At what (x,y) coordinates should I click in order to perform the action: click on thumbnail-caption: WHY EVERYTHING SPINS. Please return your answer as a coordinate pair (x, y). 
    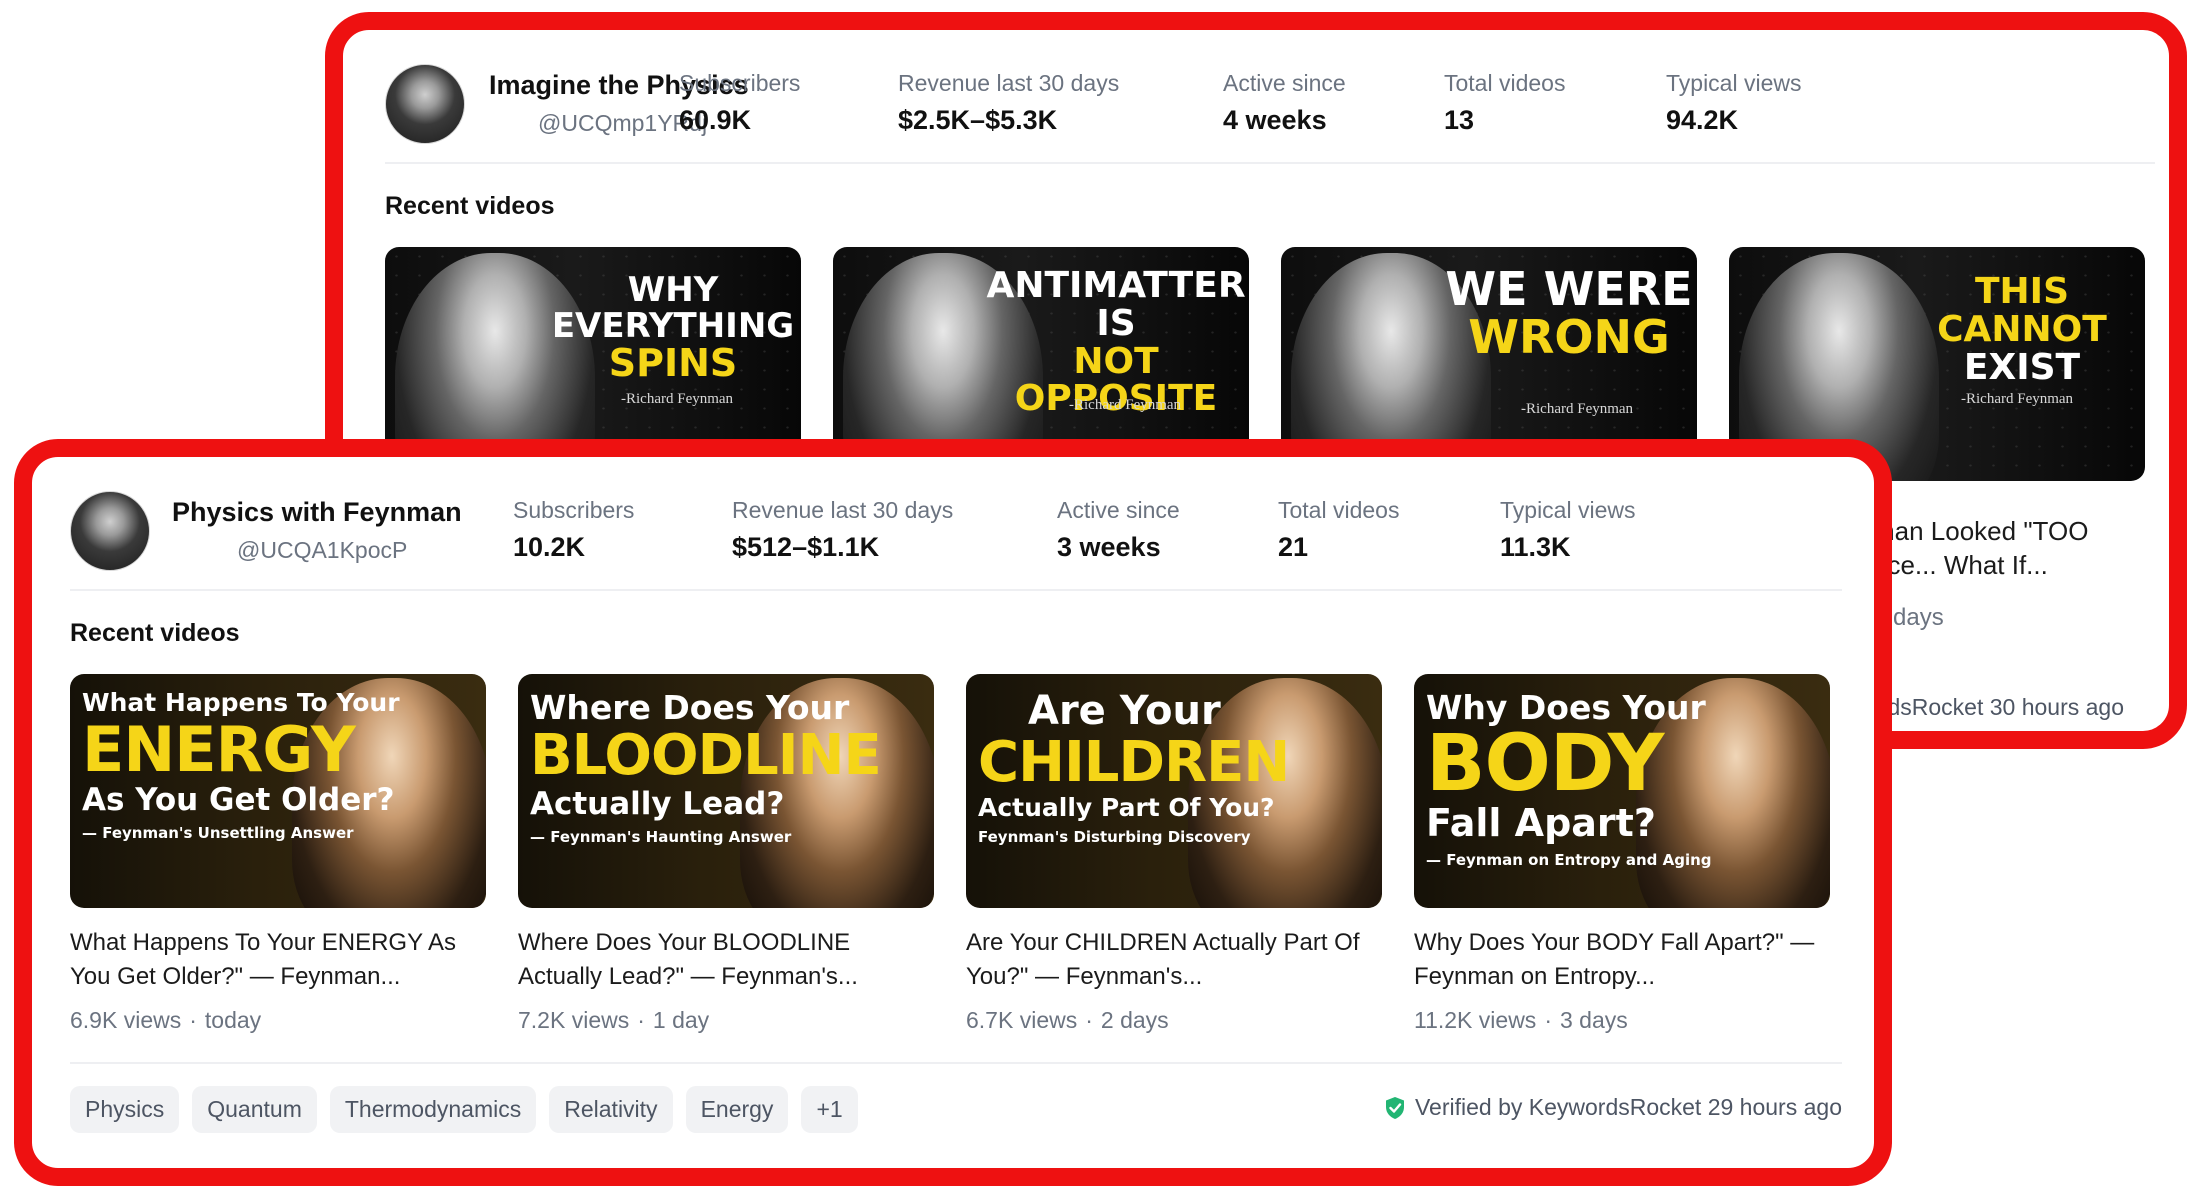
    Looking at the image, I should click on (673, 328).